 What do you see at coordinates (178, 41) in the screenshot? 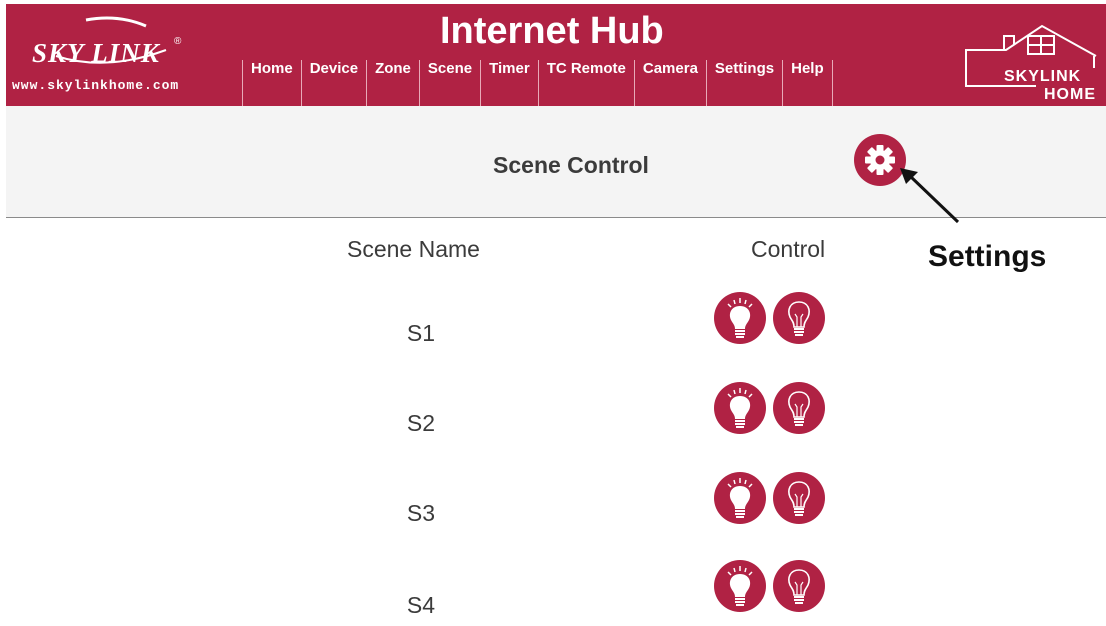
I see `registered-mark: ®` at bounding box center [178, 41].